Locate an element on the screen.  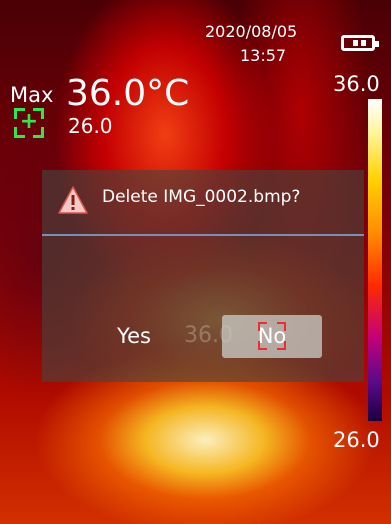
battery-icon is located at coordinates (360, 43).